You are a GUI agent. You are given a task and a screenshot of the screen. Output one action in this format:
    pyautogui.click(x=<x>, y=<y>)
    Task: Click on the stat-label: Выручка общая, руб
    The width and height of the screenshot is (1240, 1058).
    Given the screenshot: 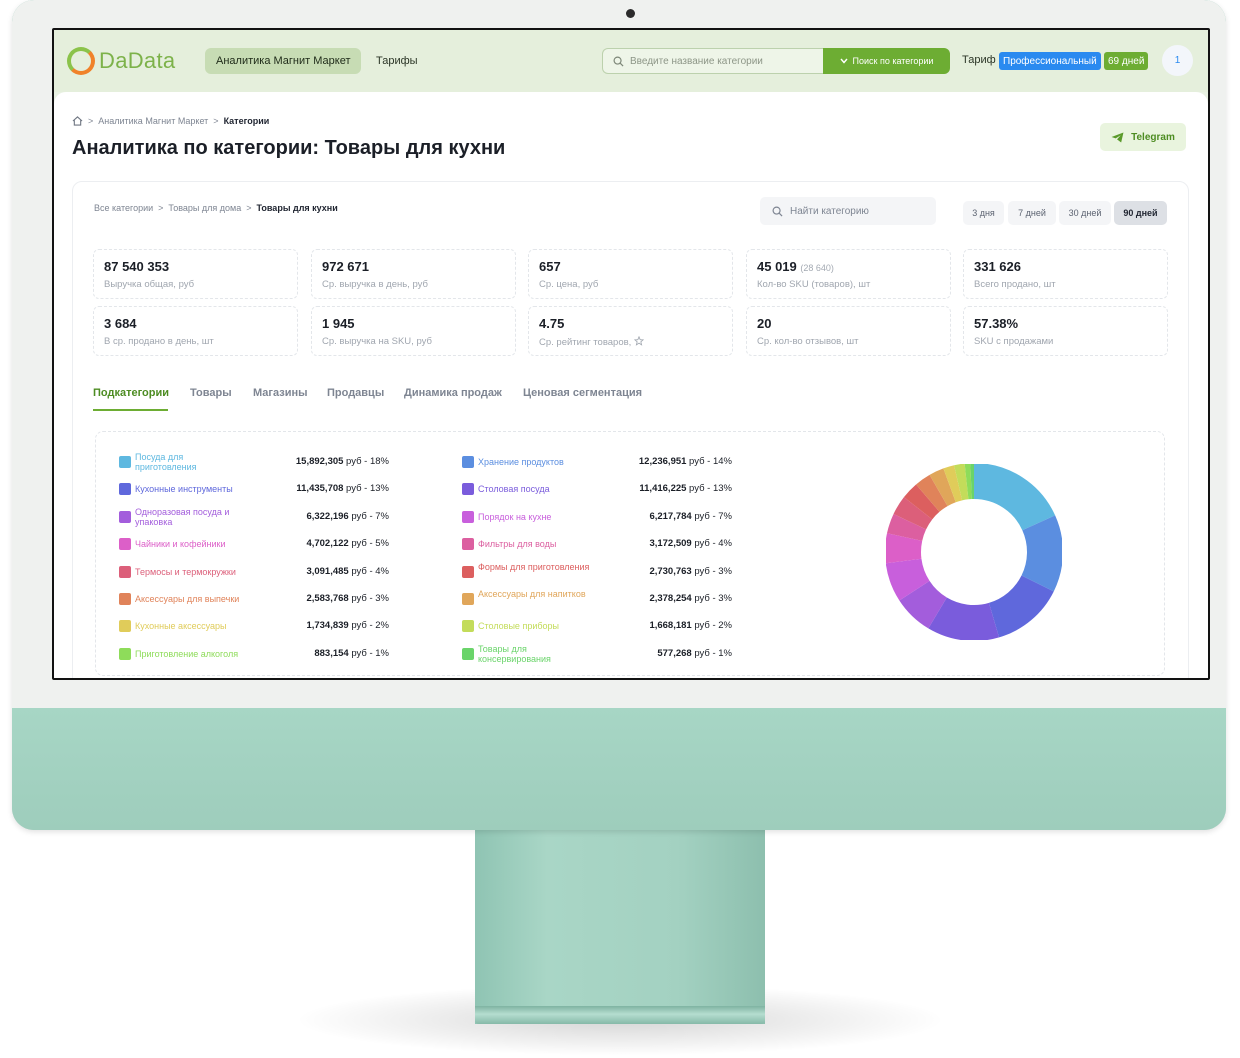 What is the action you would take?
    pyautogui.click(x=149, y=284)
    